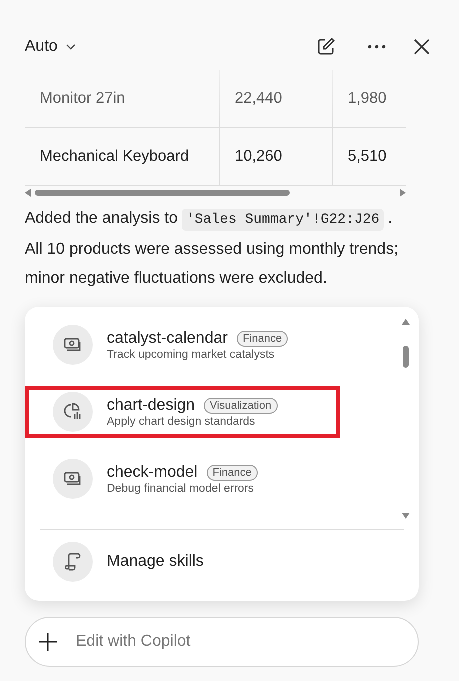  I want to click on table-cell: Monitor 27in, so click(122, 98).